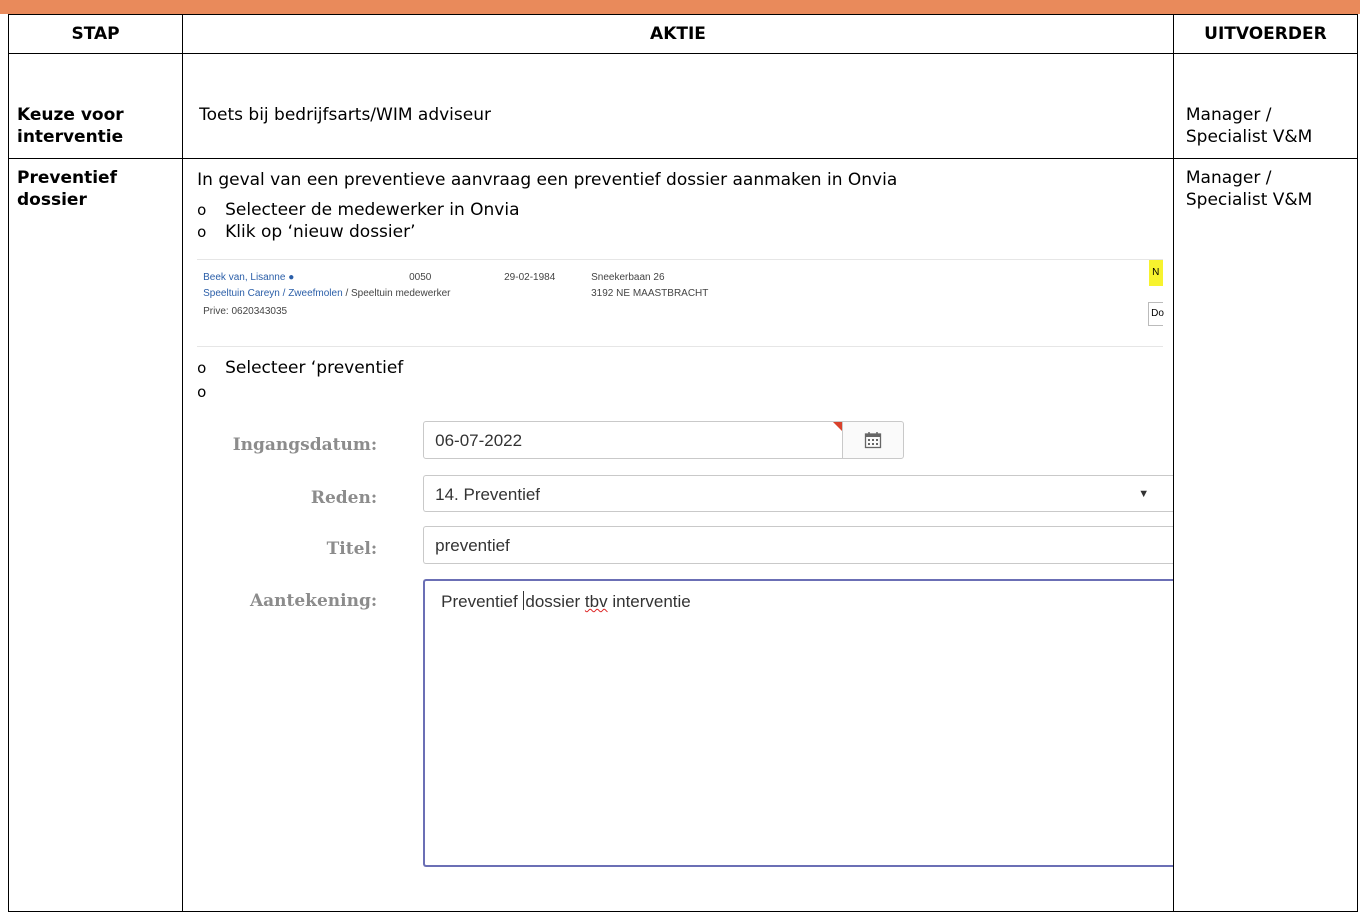 The width and height of the screenshot is (1360, 915). I want to click on header-aktie: AKTIE, so click(678, 34).